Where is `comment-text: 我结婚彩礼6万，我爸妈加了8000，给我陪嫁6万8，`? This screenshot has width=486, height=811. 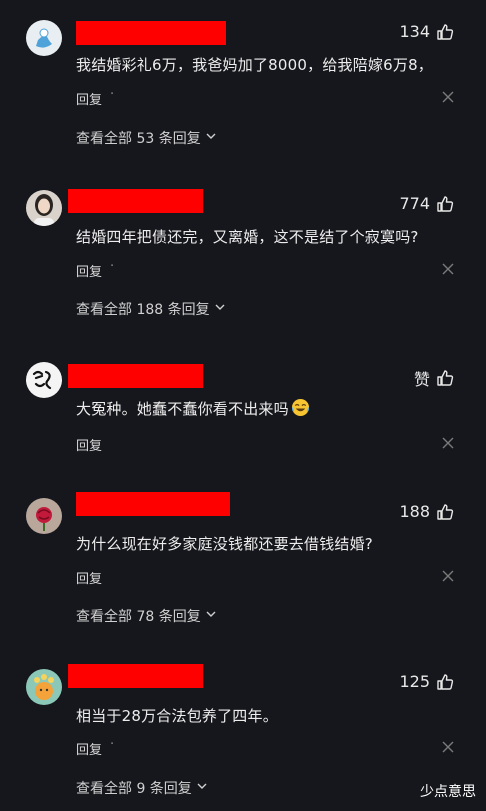 comment-text: 我结婚彩礼6万，我爸妈加了8000，给我陪嫁6万8， is located at coordinates (255, 65).